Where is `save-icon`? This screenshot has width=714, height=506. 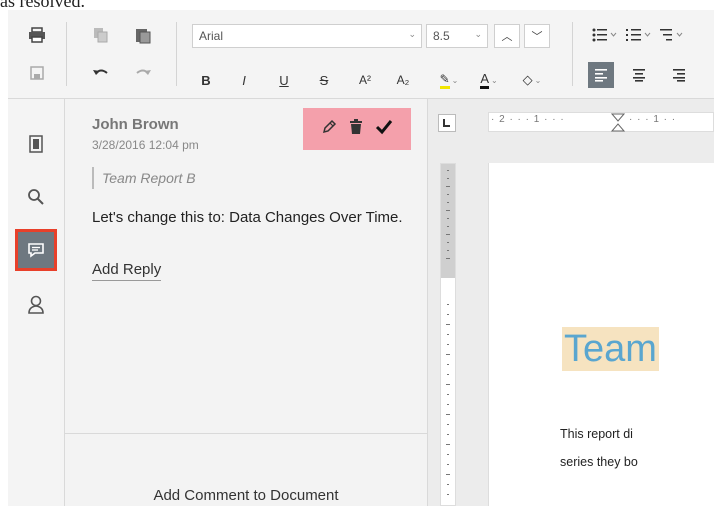 save-icon is located at coordinates (37, 73).